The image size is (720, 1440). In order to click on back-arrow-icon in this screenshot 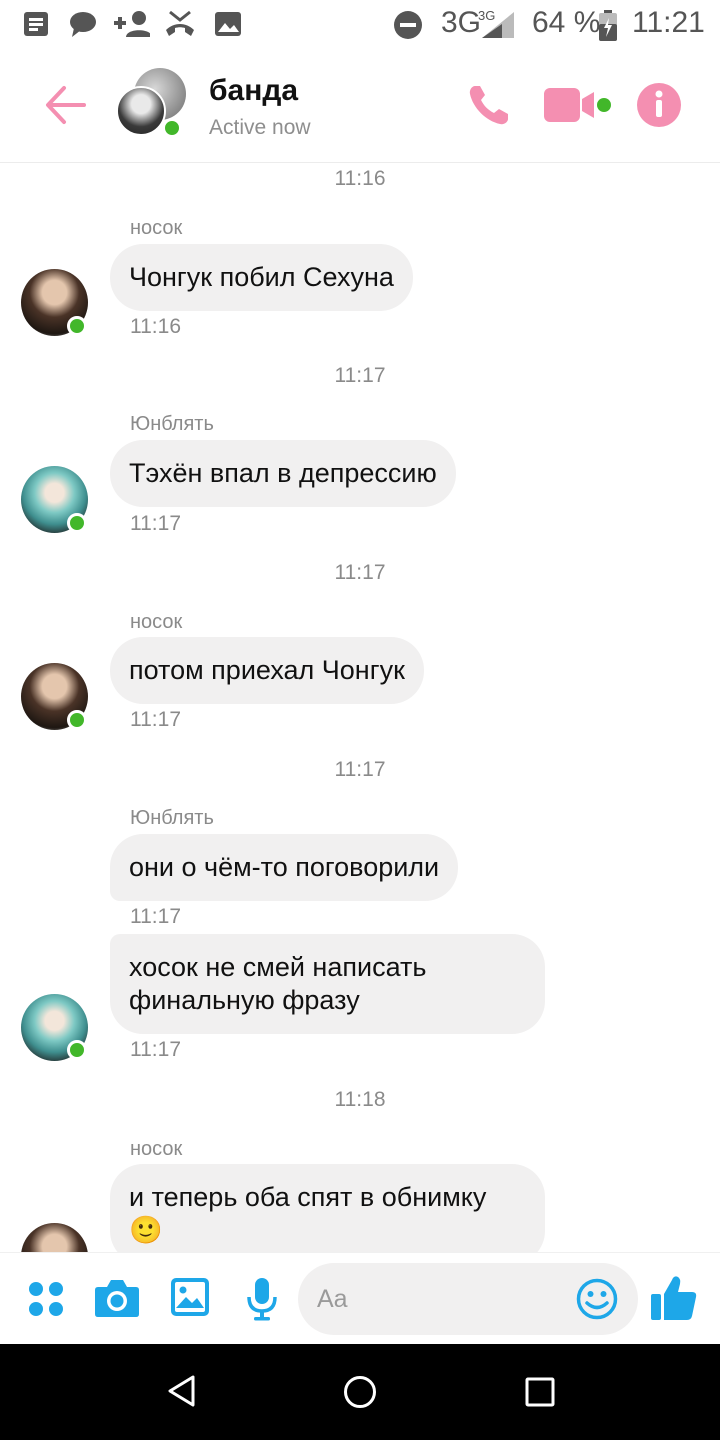, I will do `click(65, 105)`.